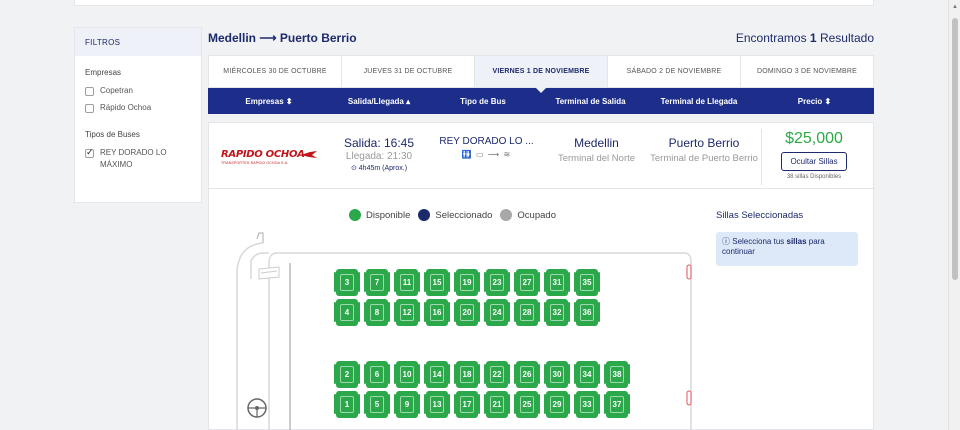 This screenshot has width=960, height=430. I want to click on seat-9: 9, so click(407, 404).